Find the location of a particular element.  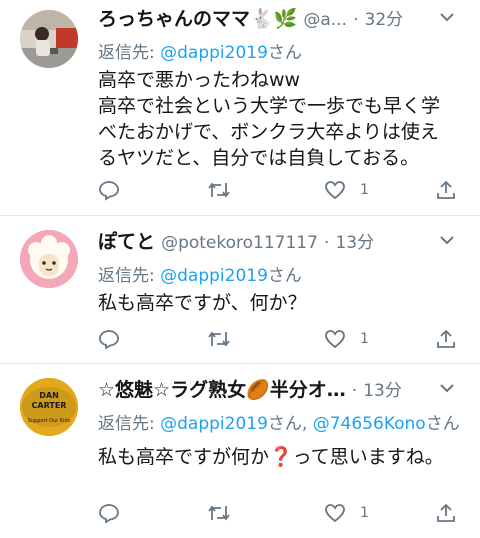

badge-text: CARTER is located at coordinates (49, 405).